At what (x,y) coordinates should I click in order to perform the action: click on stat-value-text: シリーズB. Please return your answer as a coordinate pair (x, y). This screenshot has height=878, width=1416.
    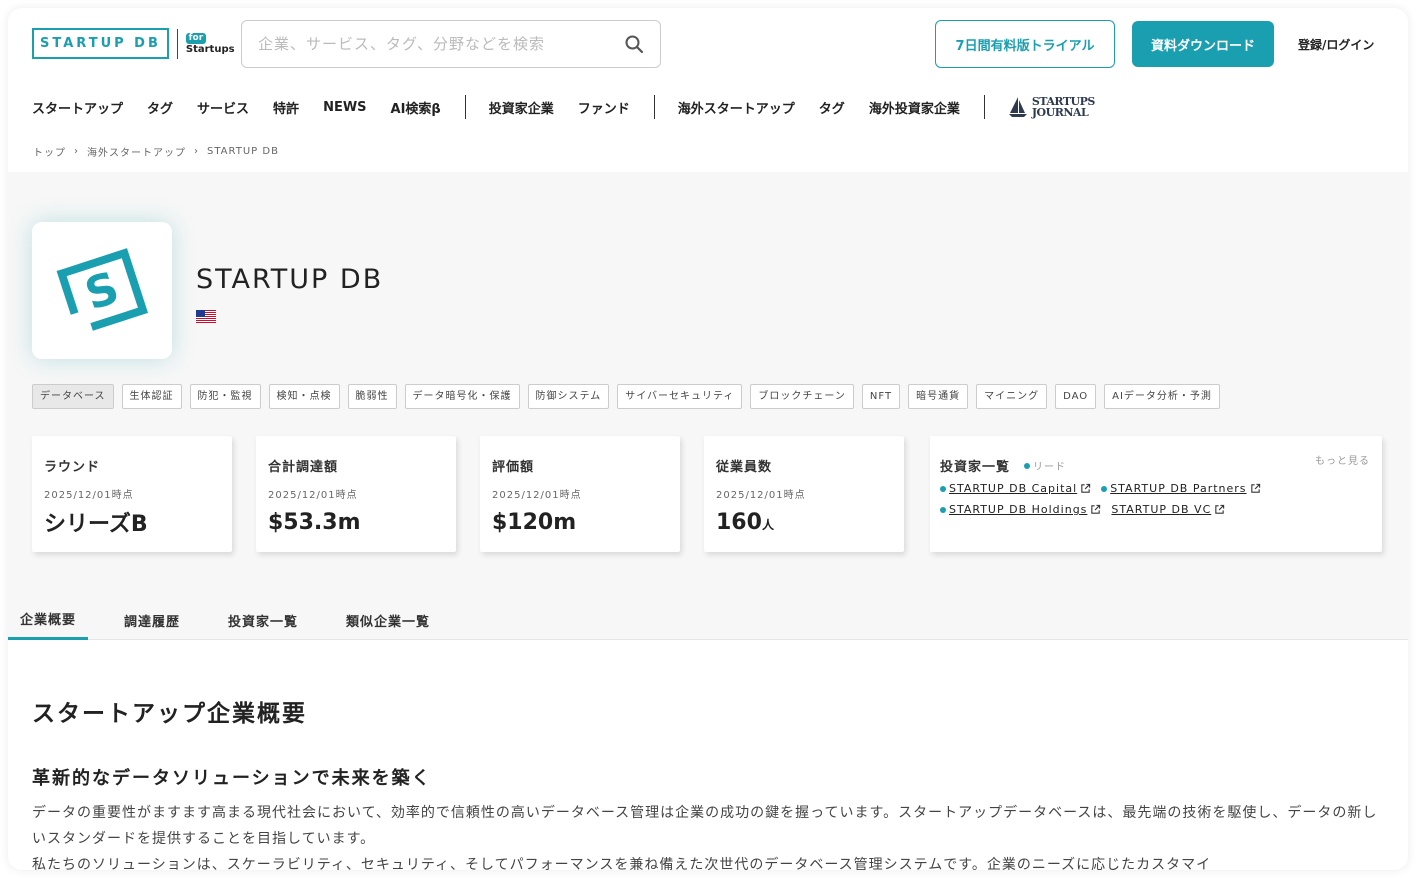
    Looking at the image, I should click on (96, 524).